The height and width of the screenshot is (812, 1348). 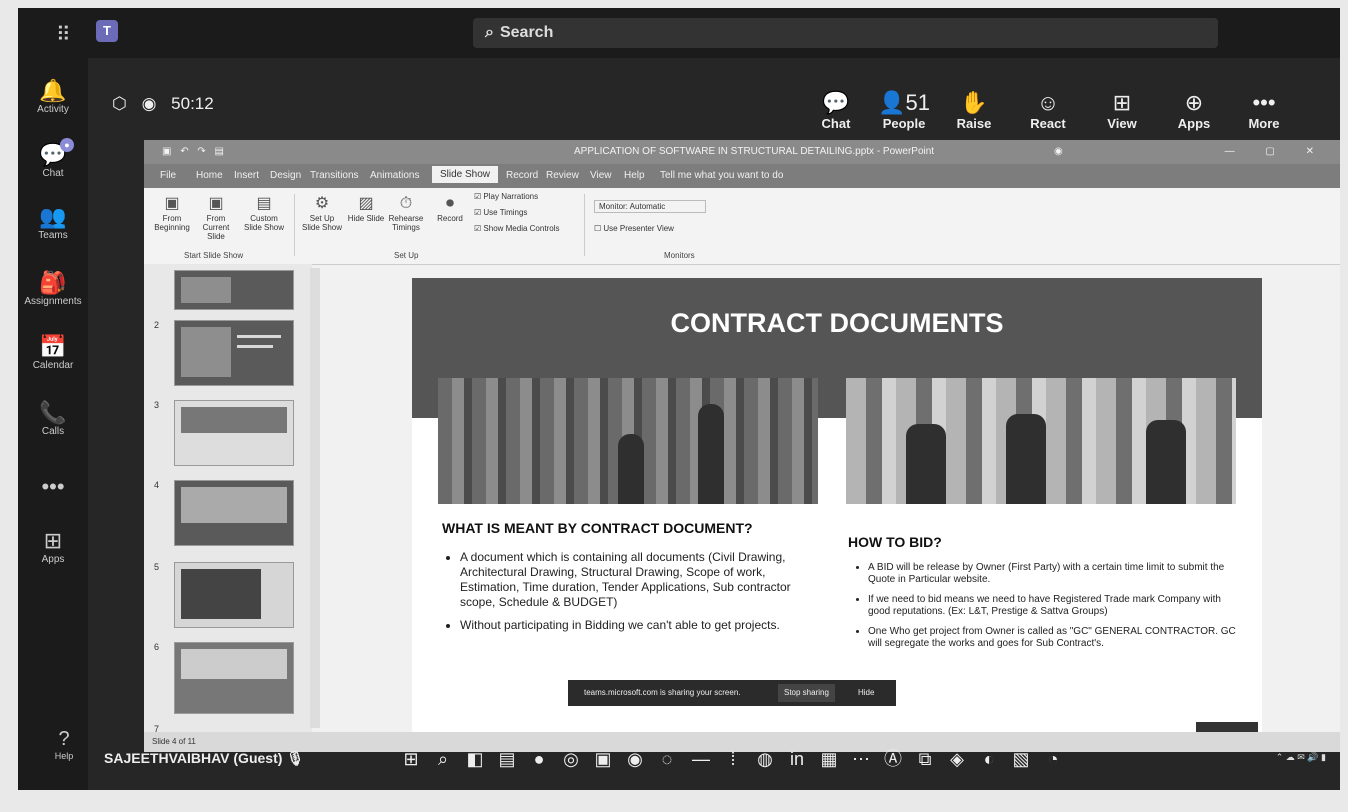 What do you see at coordinates (63, 34) in the screenshot?
I see `app-launcher-icon: ⠿` at bounding box center [63, 34].